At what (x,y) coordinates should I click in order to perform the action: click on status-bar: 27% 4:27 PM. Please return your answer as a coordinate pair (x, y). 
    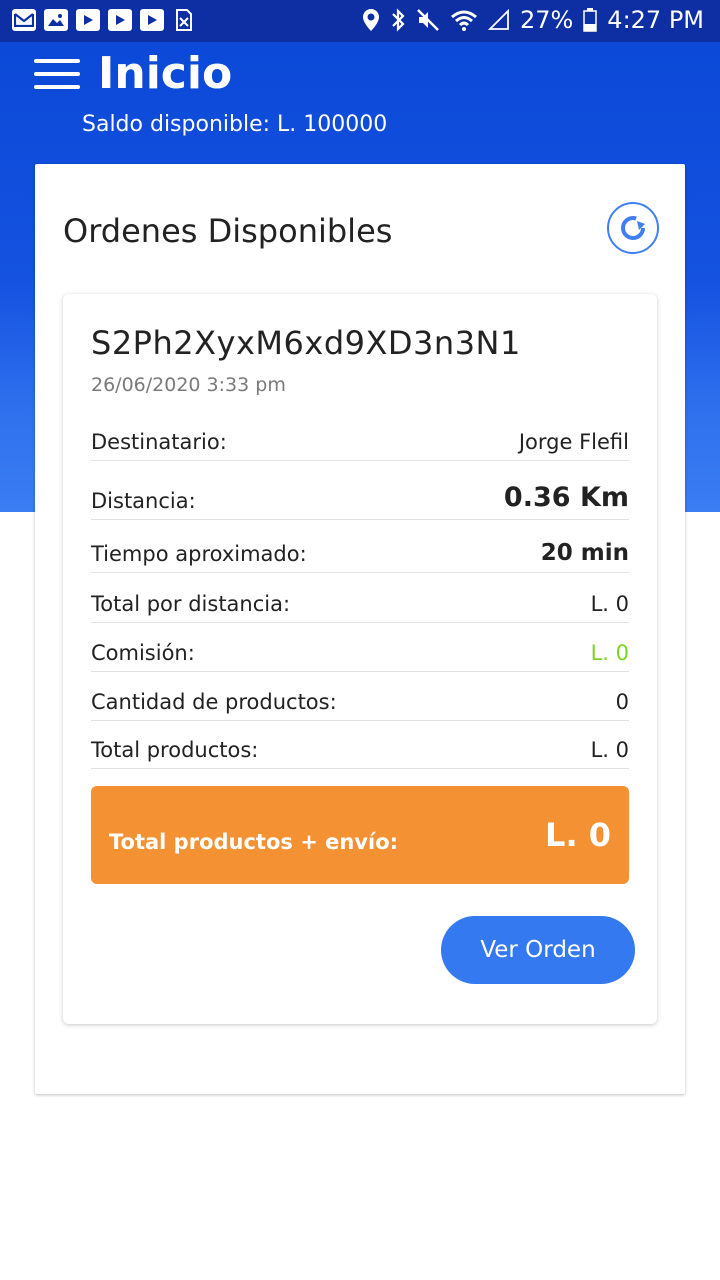
    Looking at the image, I should click on (360, 21).